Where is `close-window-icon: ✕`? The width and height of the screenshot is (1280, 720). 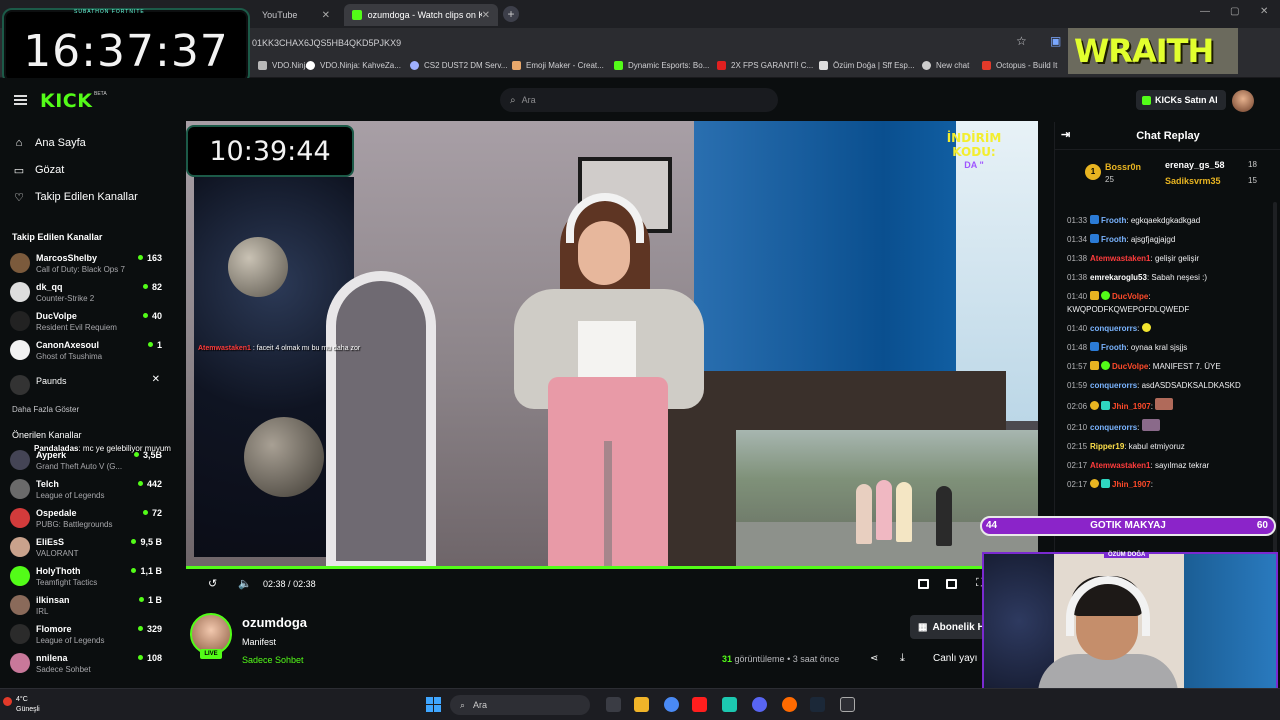 close-window-icon: ✕ is located at coordinates (1264, 11).